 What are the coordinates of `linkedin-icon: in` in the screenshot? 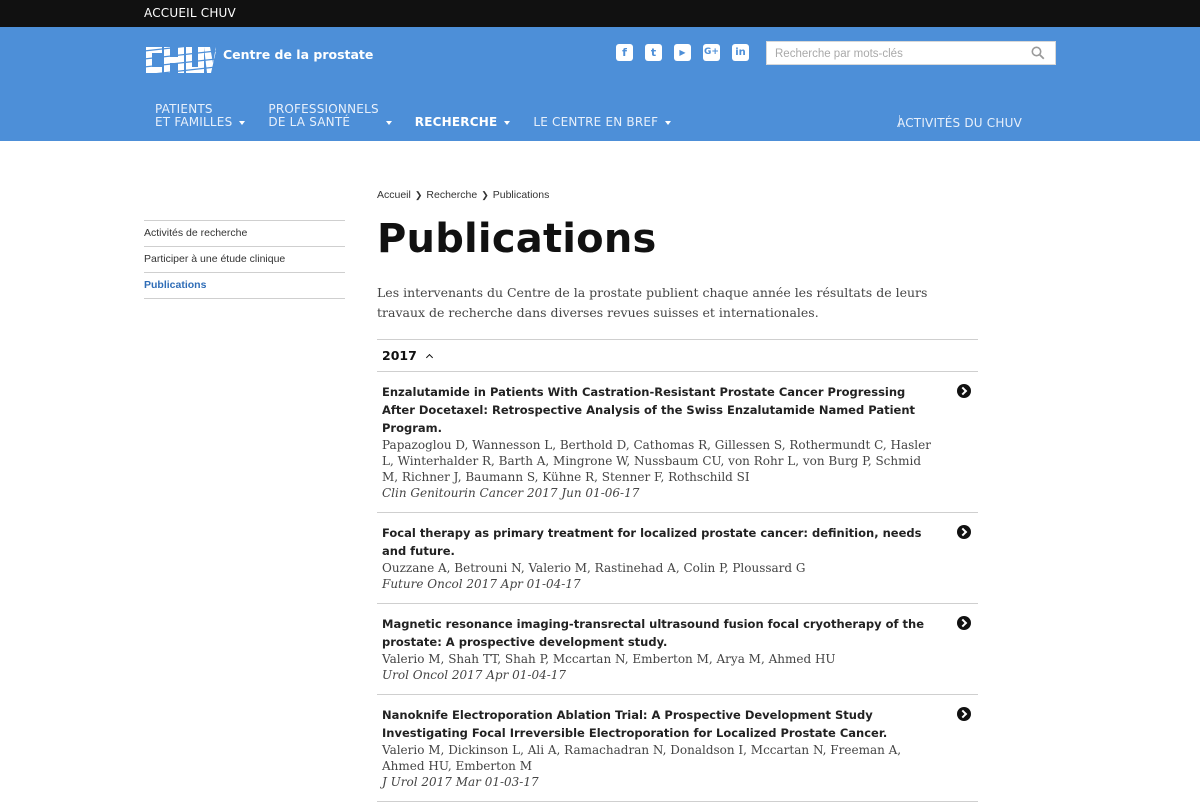 It's located at (740, 52).